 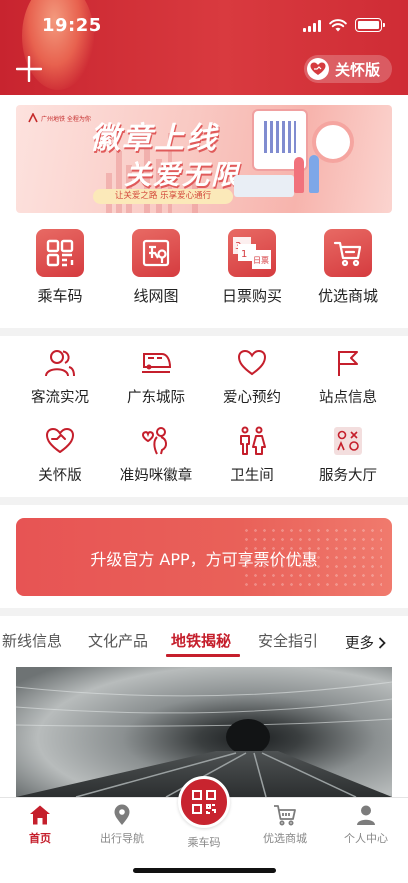 I want to click on route-map-icon, so click(x=156, y=253).